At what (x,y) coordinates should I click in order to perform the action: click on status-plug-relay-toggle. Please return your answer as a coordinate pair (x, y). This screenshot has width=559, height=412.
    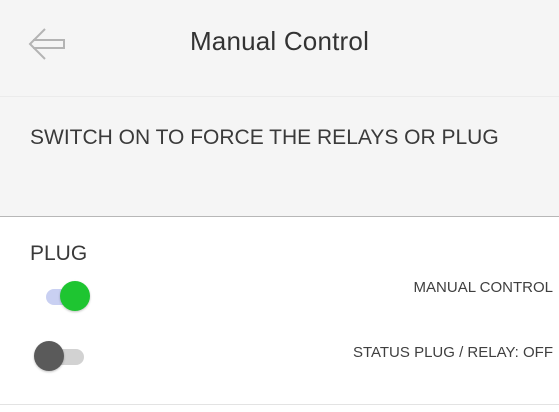
    Looking at the image, I should click on (62, 357).